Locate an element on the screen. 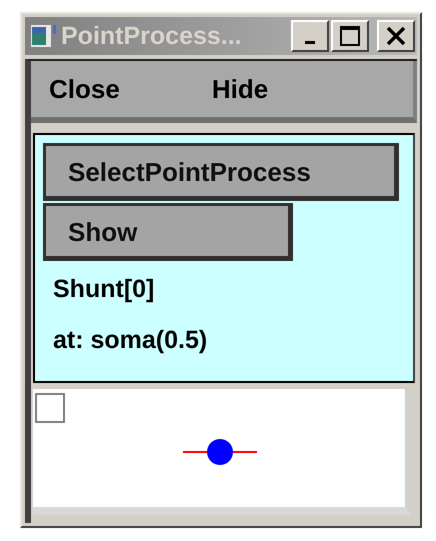 The width and height of the screenshot is (436, 541). close-icon is located at coordinates (396, 36).